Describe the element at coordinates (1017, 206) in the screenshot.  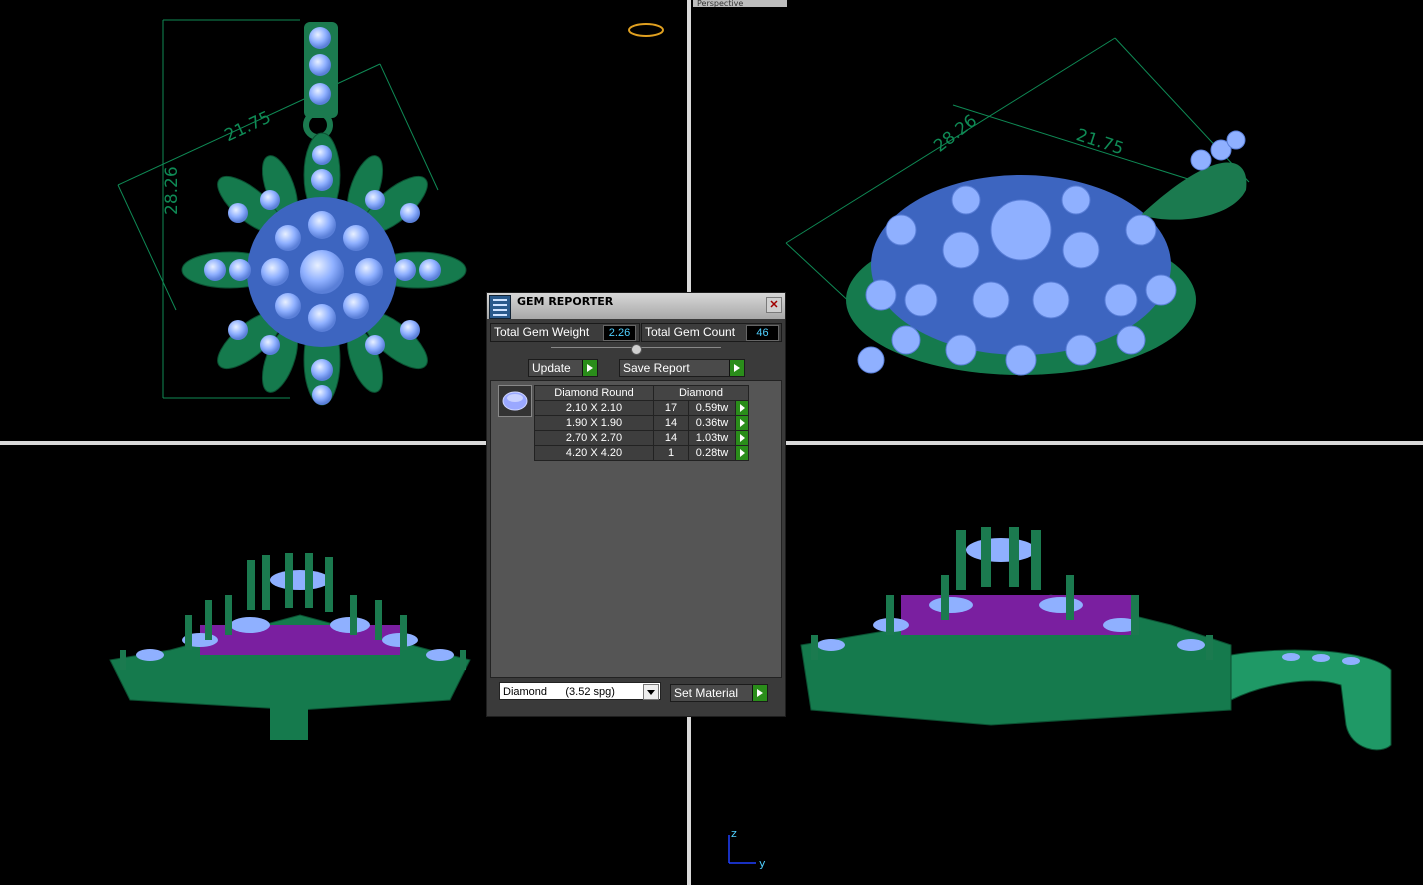
I see `perspective-view-model: 28.26 21.75` at that location.